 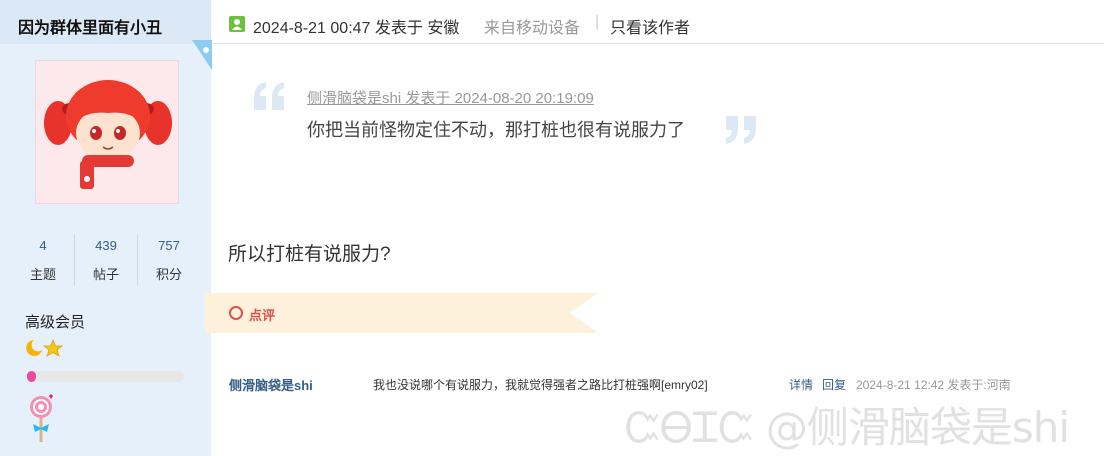 What do you see at coordinates (801, 384) in the screenshot?
I see `comment-detail-link: 详情` at bounding box center [801, 384].